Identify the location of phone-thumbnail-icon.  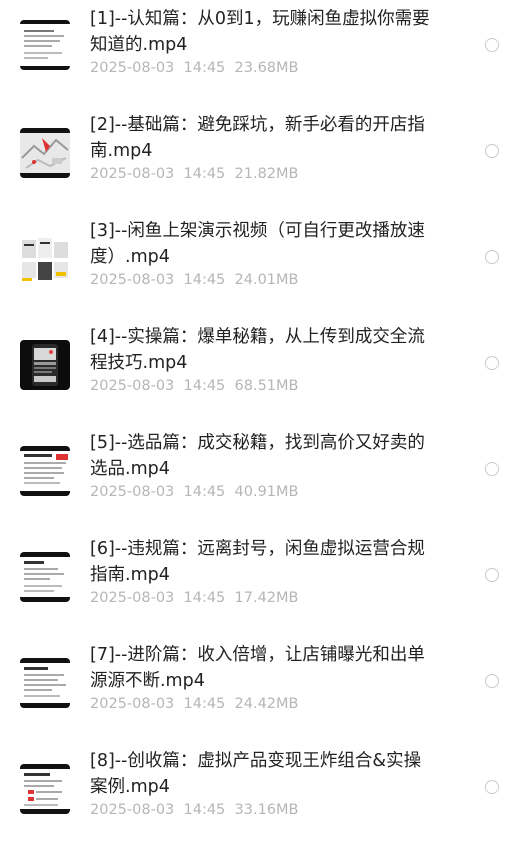
(45, 365).